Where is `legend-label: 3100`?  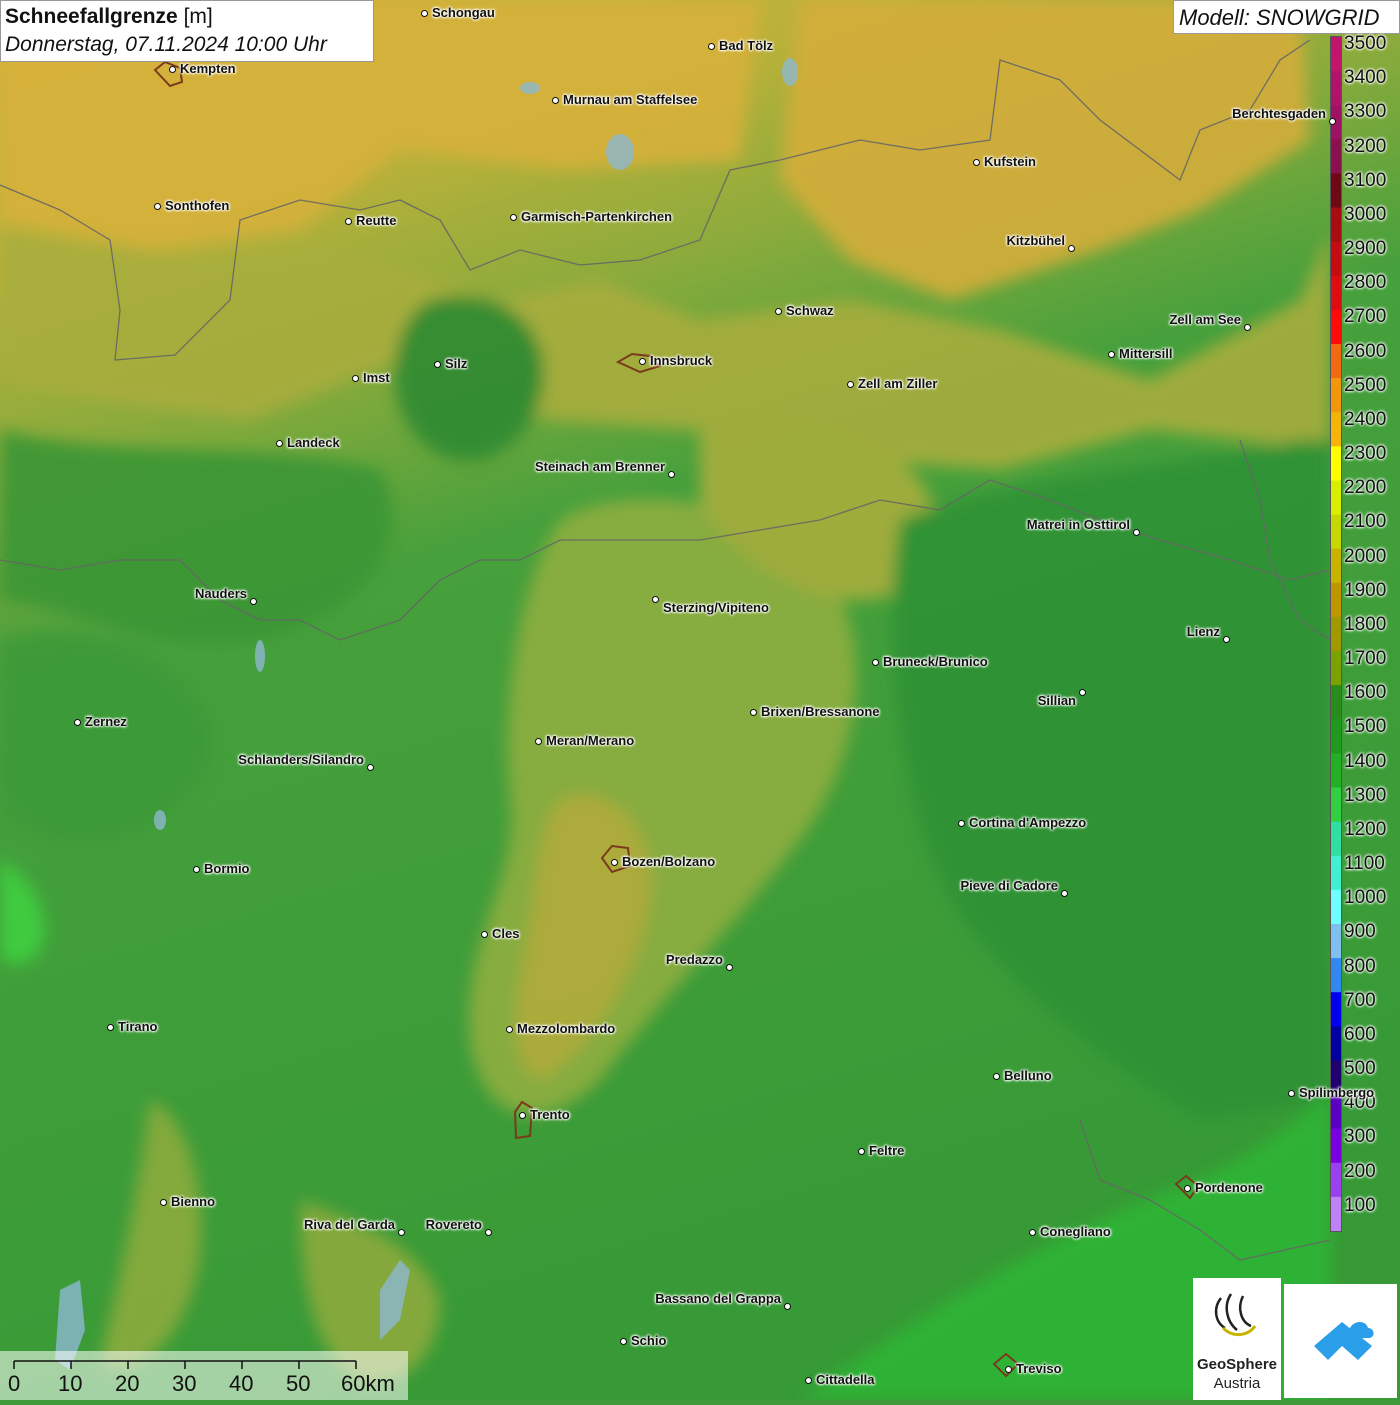 legend-label: 3100 is located at coordinates (1365, 180).